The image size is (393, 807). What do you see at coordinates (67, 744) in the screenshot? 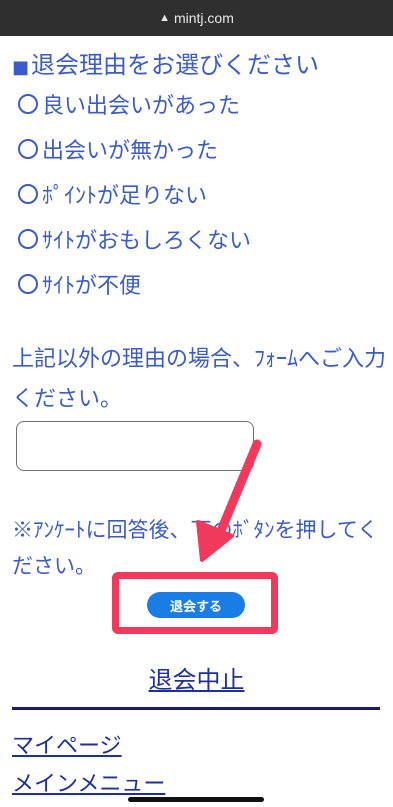
I see `mypage-link: マイページ` at bounding box center [67, 744].